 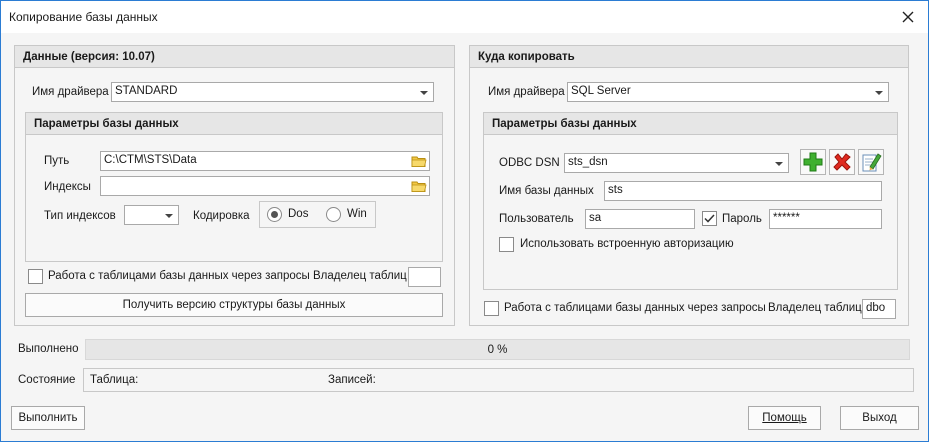 I want to click on password-label: Пароль, so click(x=742, y=219).